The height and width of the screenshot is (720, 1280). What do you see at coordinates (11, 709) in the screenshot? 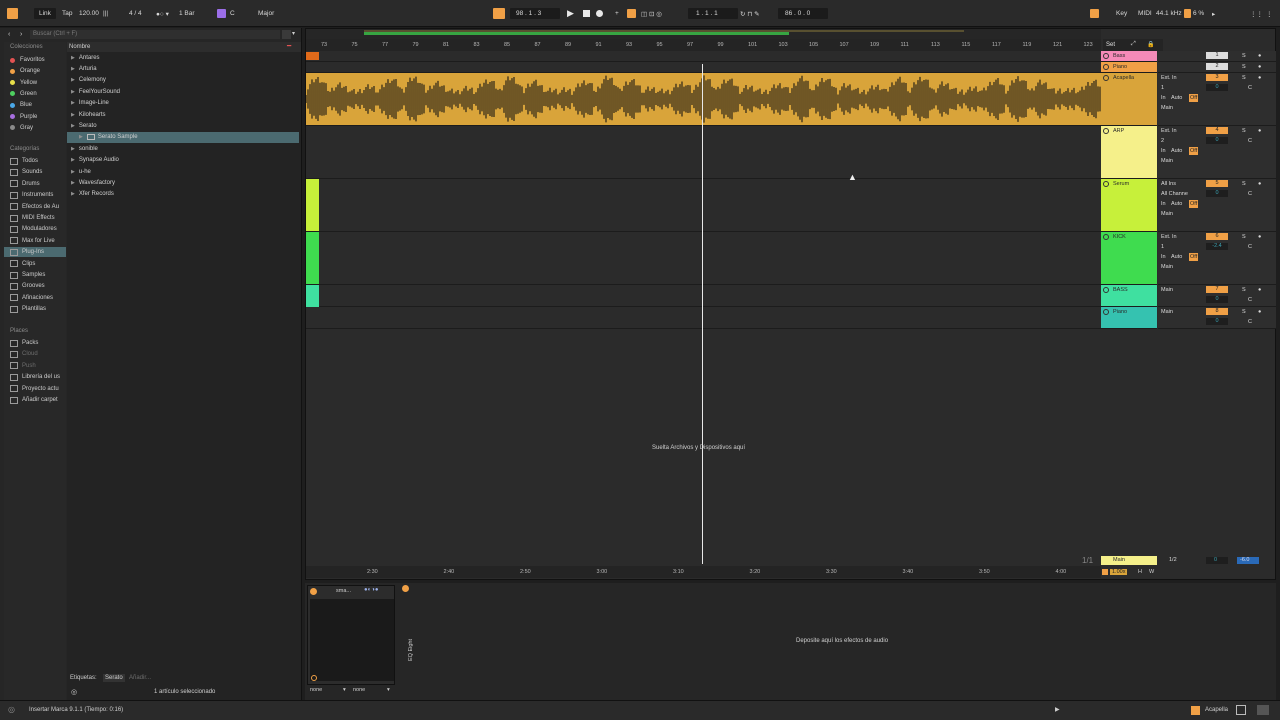
I see `info-icon: ◎` at bounding box center [11, 709].